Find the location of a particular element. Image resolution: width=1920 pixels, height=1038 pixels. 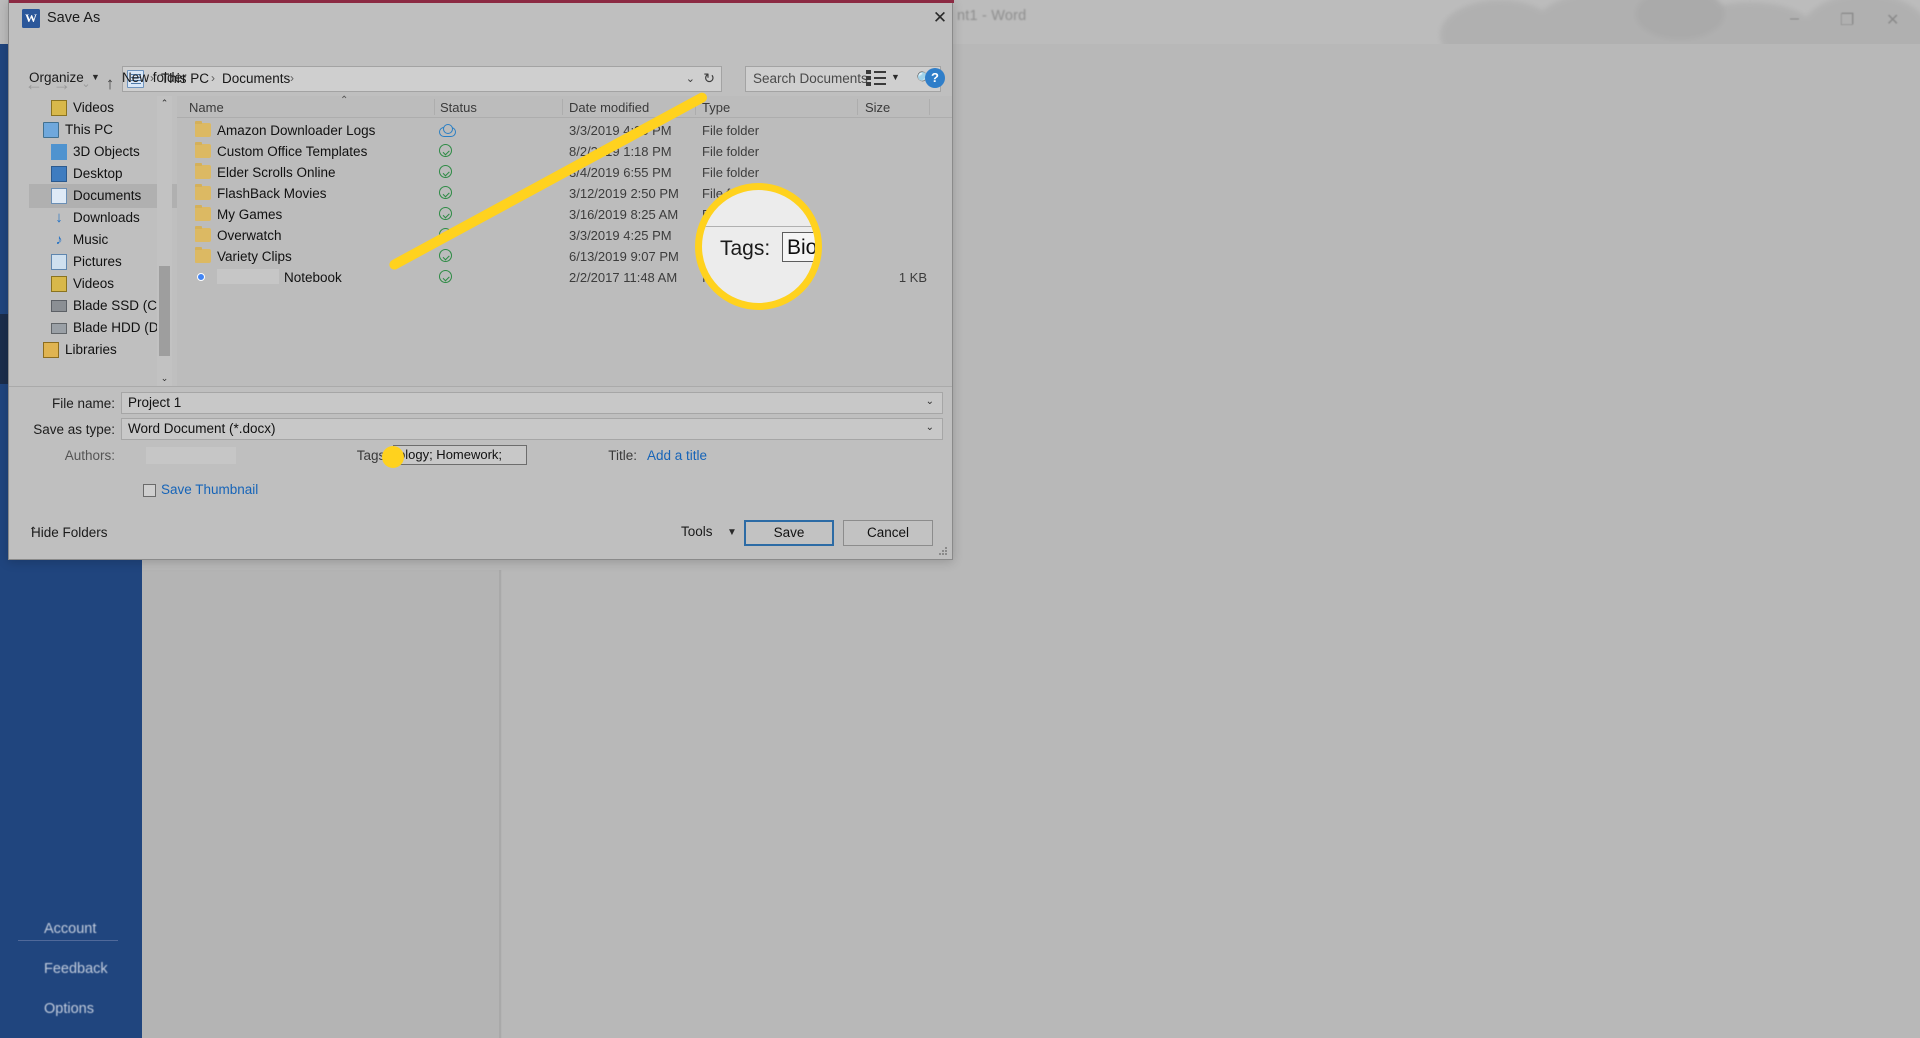

dialog-toolbar: Organize ▼ New folder ▼ ? is located at coordinates (480, 81).